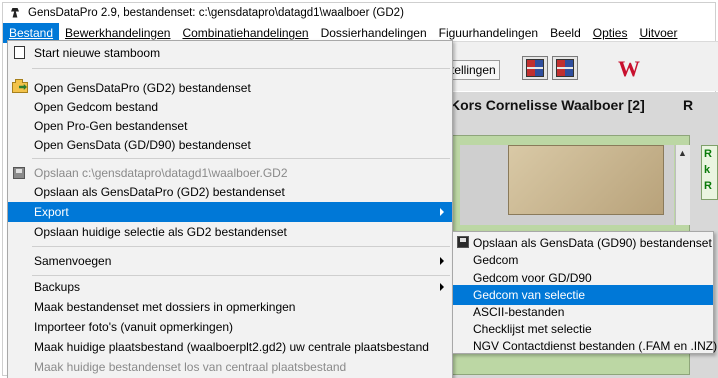 This screenshot has height=378, width=718. What do you see at coordinates (688, 105) in the screenshot?
I see `person-title-right: R` at bounding box center [688, 105].